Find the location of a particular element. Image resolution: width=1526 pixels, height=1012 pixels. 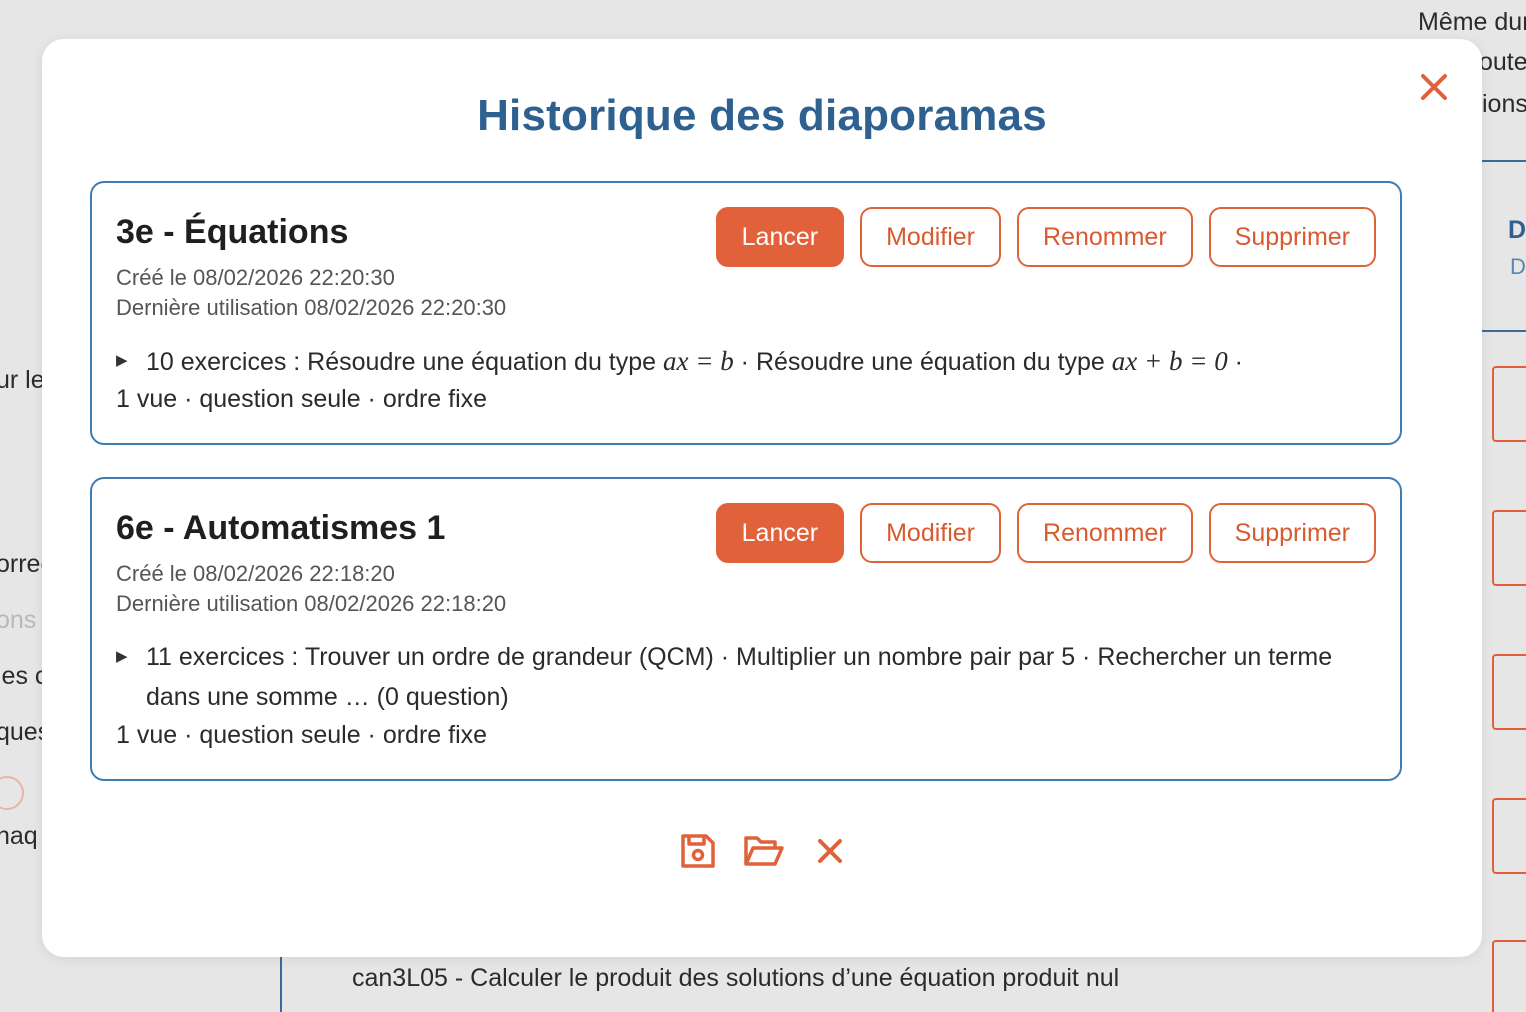

bg-text: haq is located at coordinates (19, 836).